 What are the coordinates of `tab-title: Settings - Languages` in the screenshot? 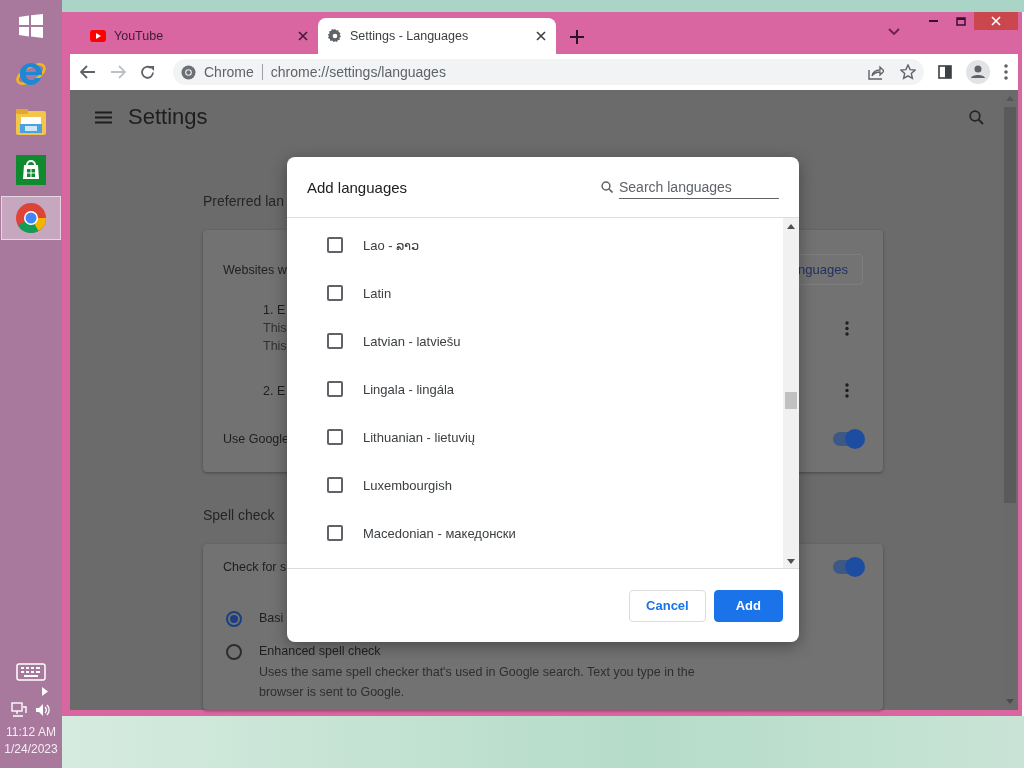 It's located at (410, 36).